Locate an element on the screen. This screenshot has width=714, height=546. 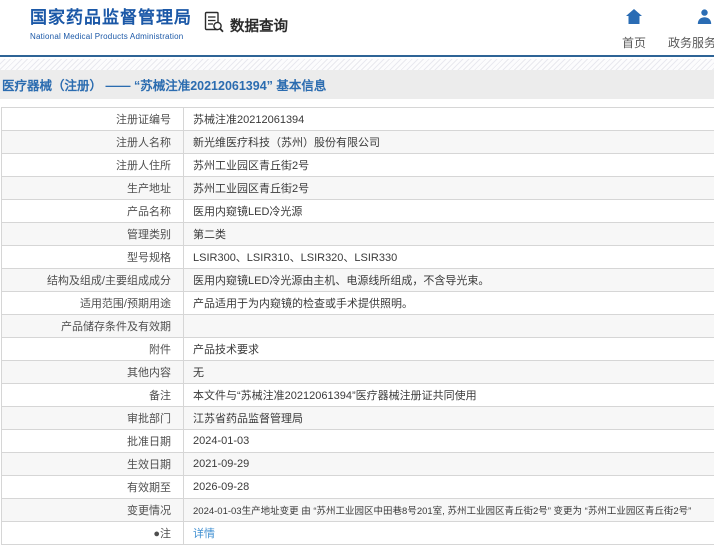
field-value: 产品技术要求 is located at coordinates (448, 349).